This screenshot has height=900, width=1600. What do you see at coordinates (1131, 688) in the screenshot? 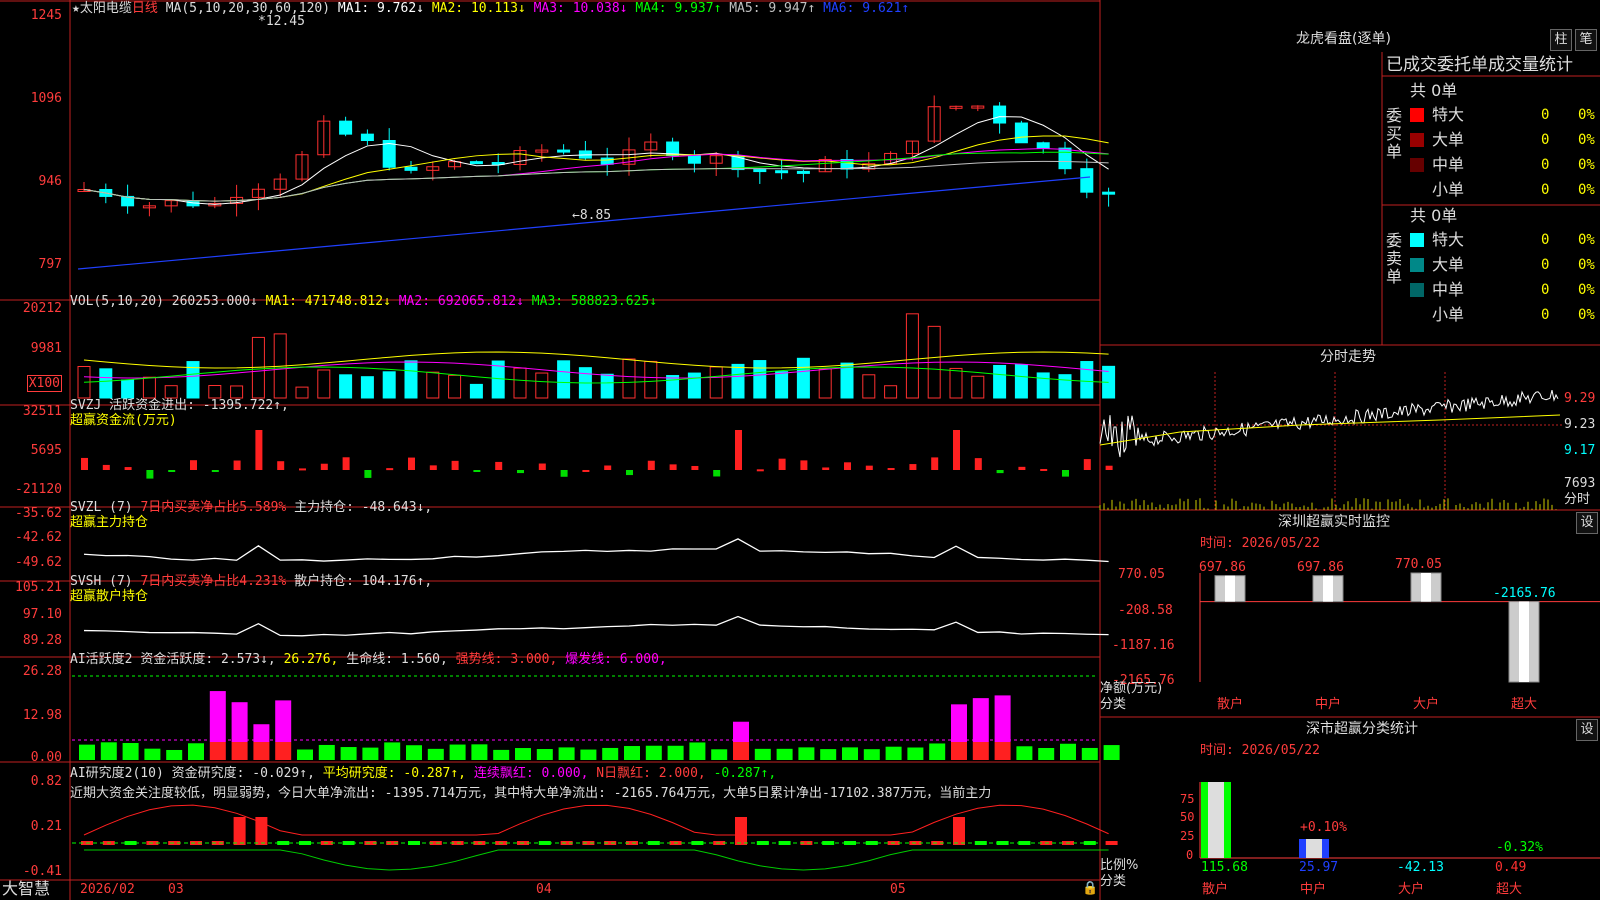
I see `sz-ylabel: 净额(万元)` at bounding box center [1131, 688].